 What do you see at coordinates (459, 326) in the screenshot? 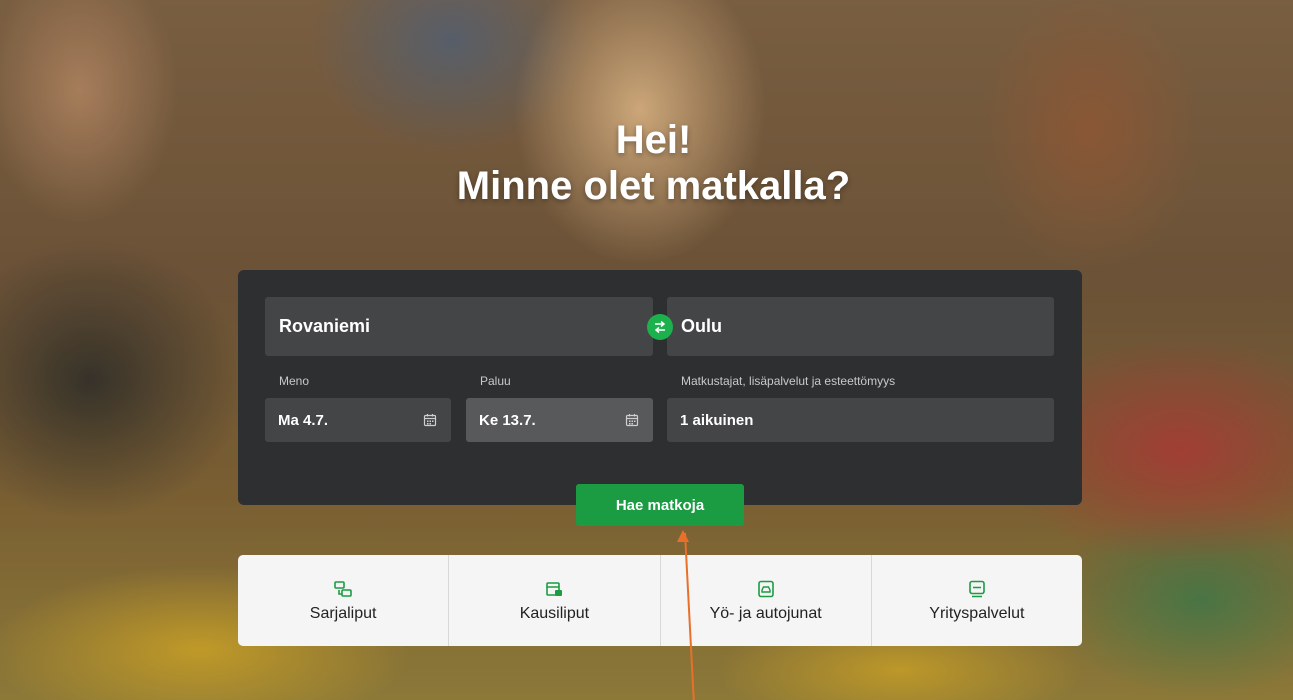
I see `departure-station-field: Rovaniemi` at bounding box center [459, 326].